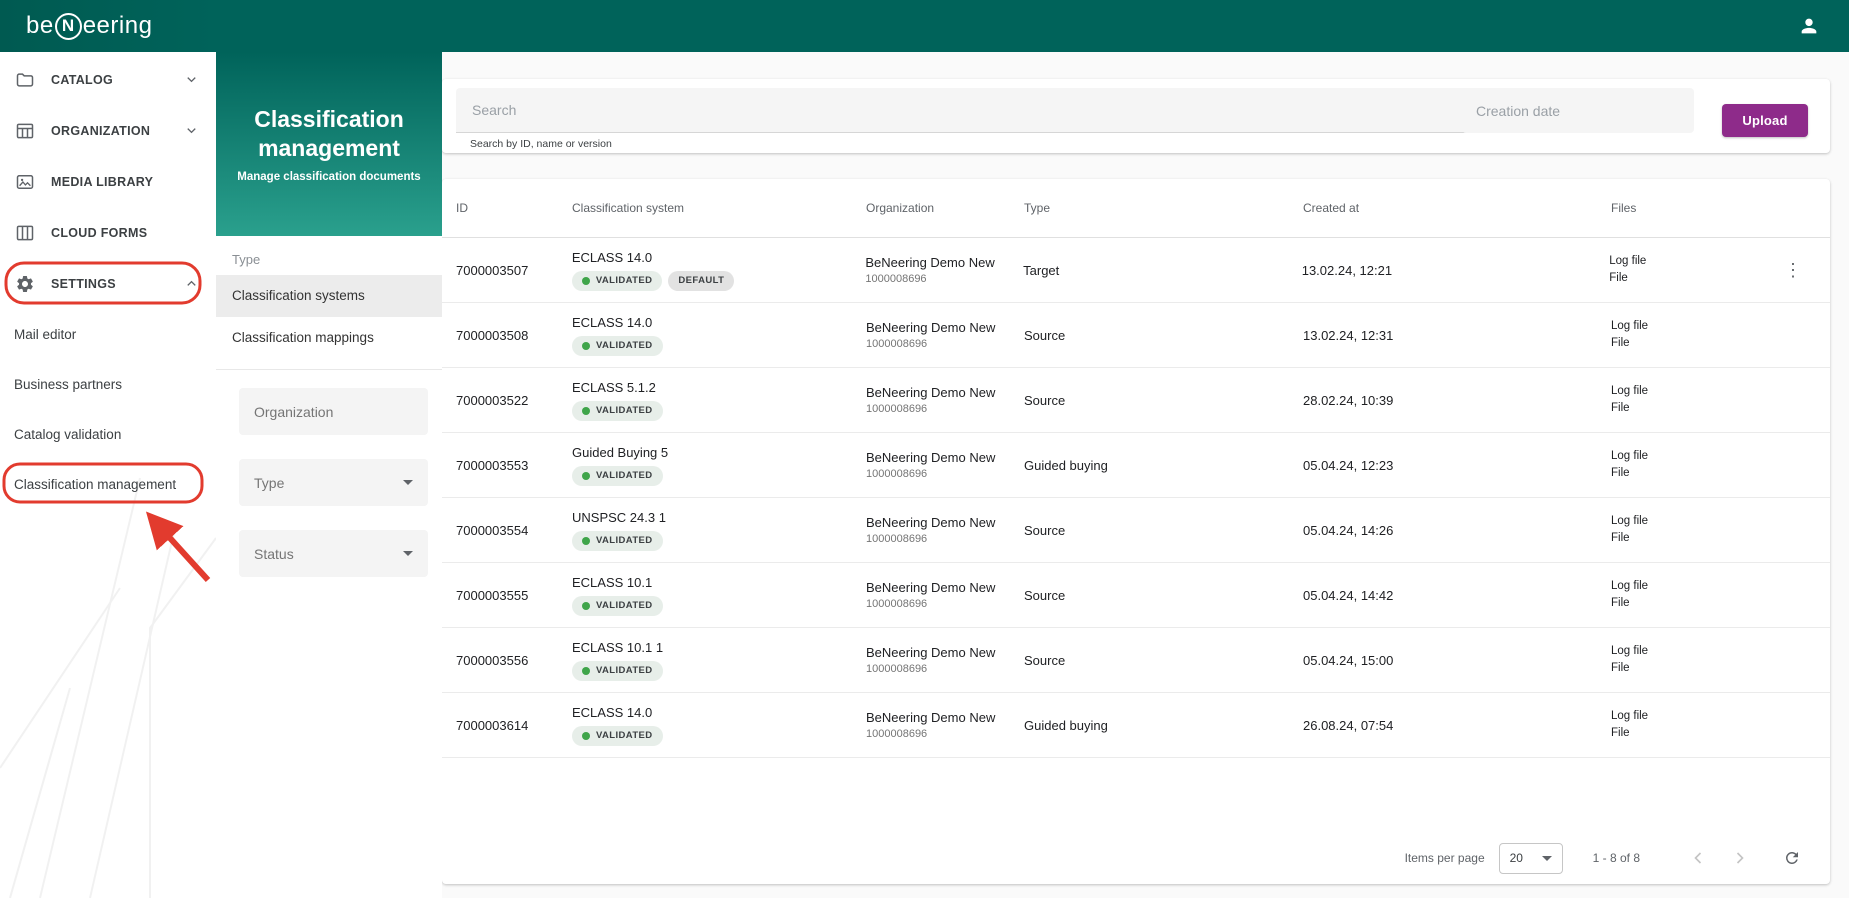  I want to click on type-filter-select: Type, so click(333, 482).